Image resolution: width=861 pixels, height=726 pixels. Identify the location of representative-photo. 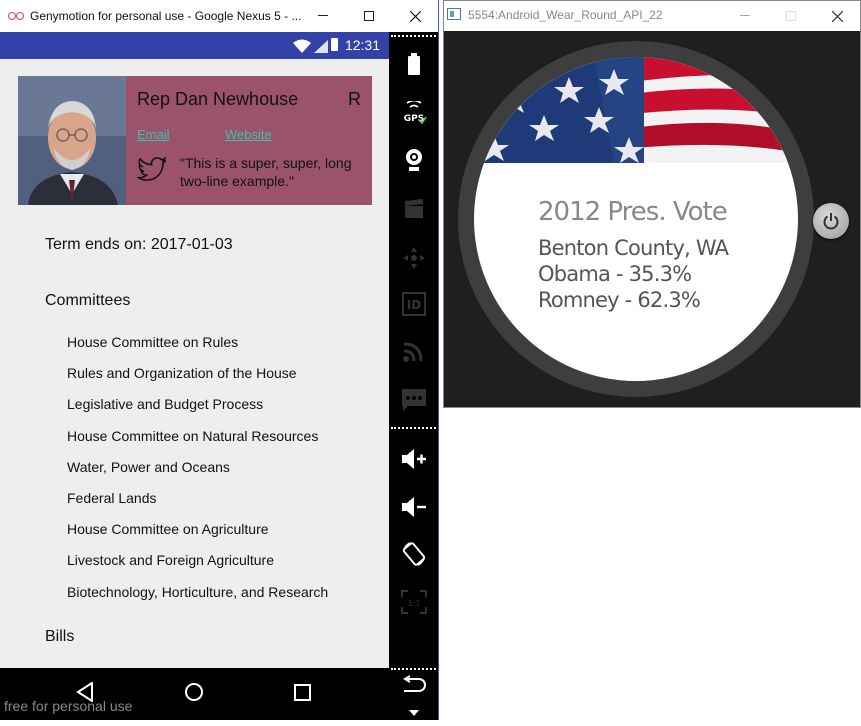
(72, 140).